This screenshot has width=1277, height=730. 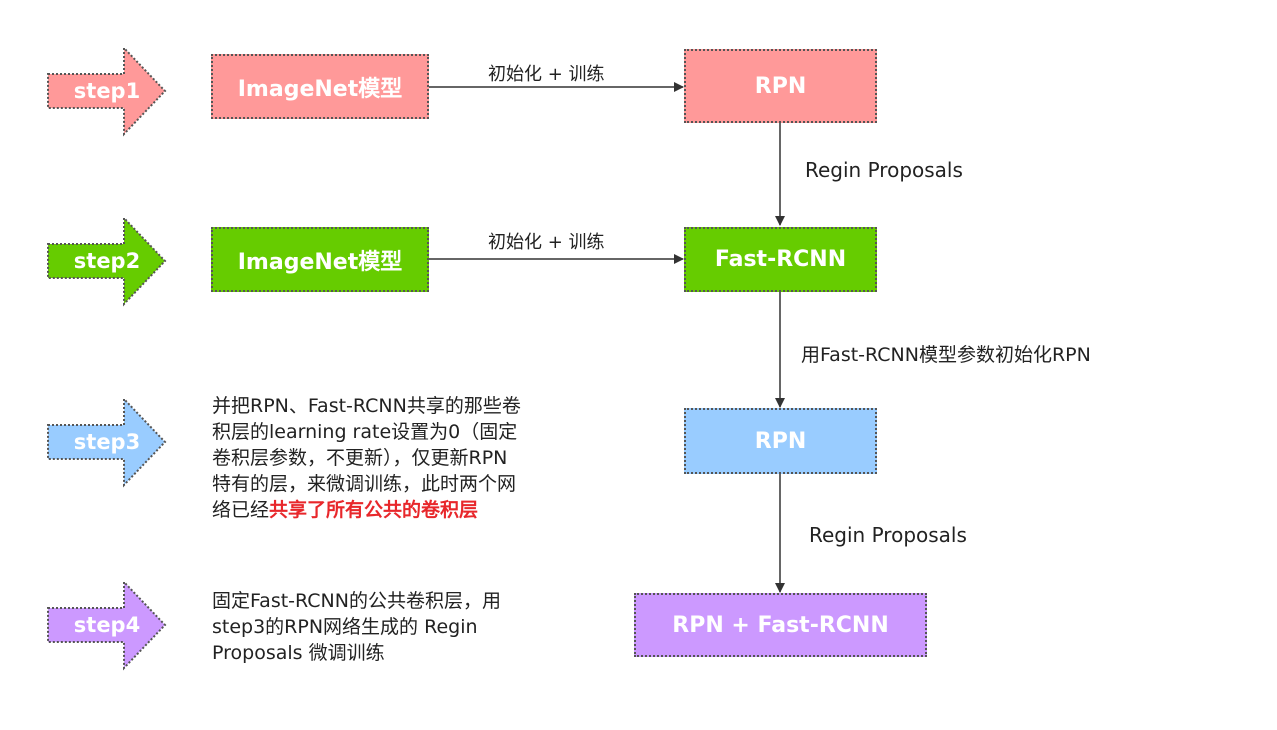 What do you see at coordinates (298, 653) in the screenshot?
I see `step4-desc-line-3: Proposals 微调训练` at bounding box center [298, 653].